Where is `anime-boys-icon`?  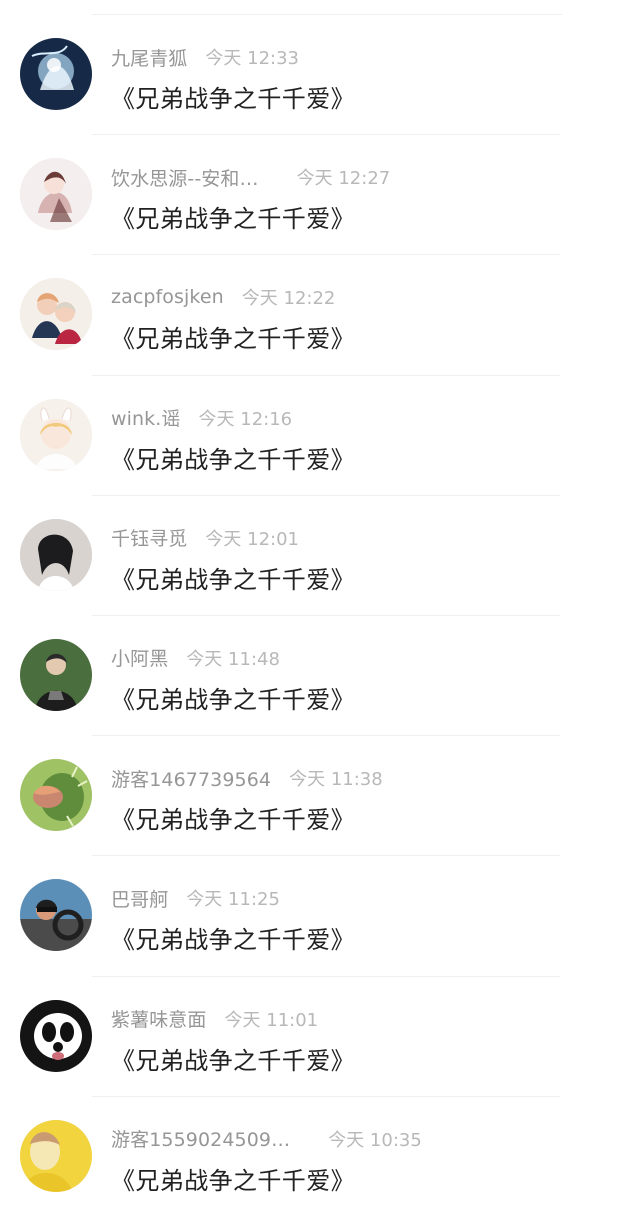
anime-boys-icon is located at coordinates (56, 314).